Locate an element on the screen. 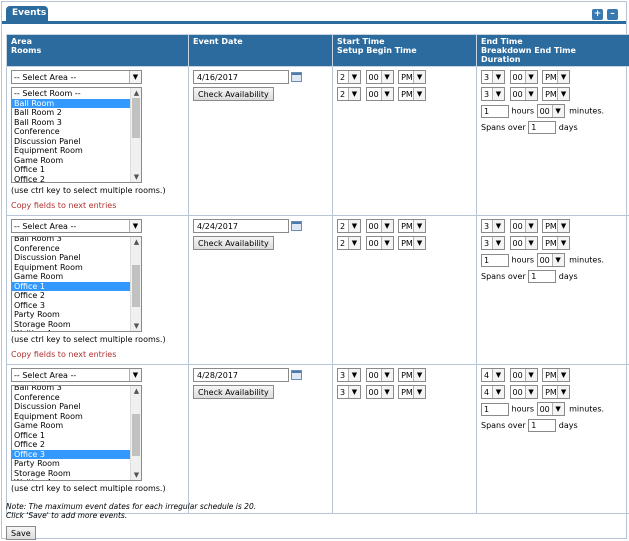 Image resolution: width=629 pixels, height=541 pixels. room-option: Ball Room 2 is located at coordinates (72, 113).